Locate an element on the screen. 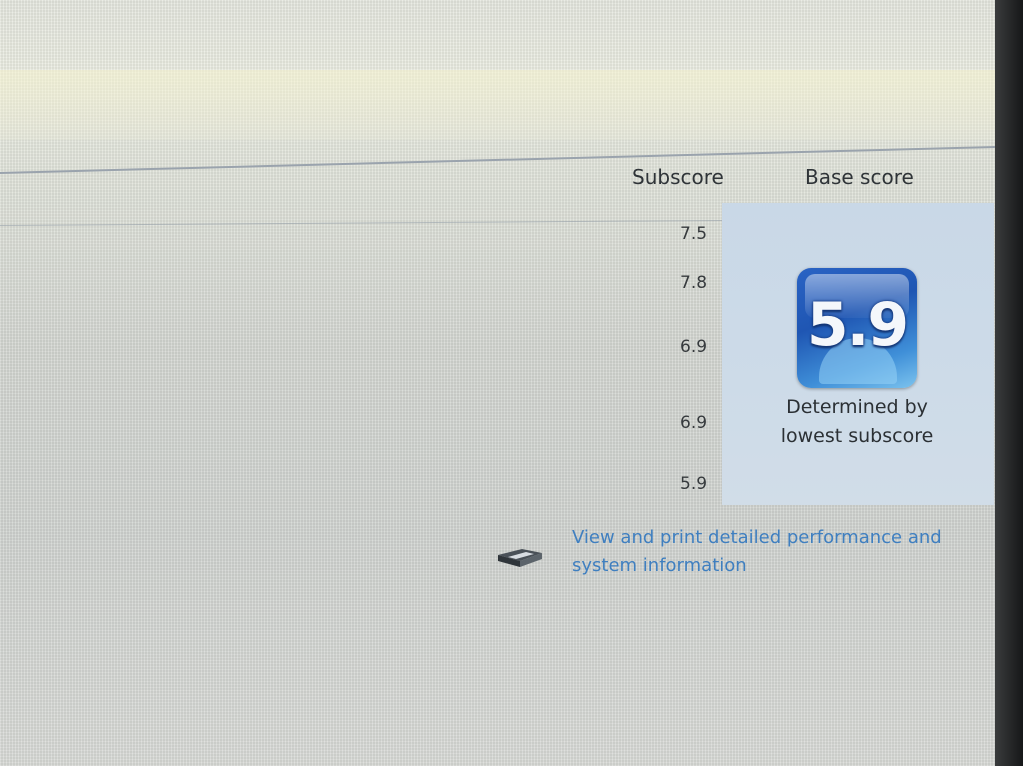 The image size is (1023, 766). subscore-memory: 7.8 is located at coordinates (694, 283).